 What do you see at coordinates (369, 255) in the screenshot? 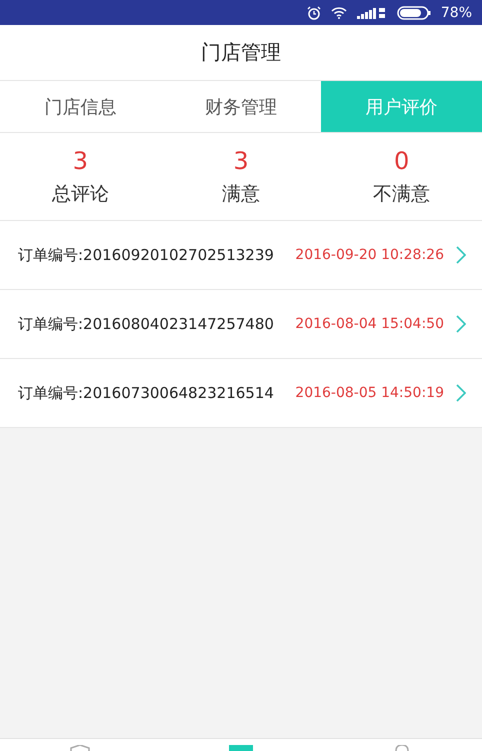
I see `order-time: 2016-09-20 10:28:26` at bounding box center [369, 255].